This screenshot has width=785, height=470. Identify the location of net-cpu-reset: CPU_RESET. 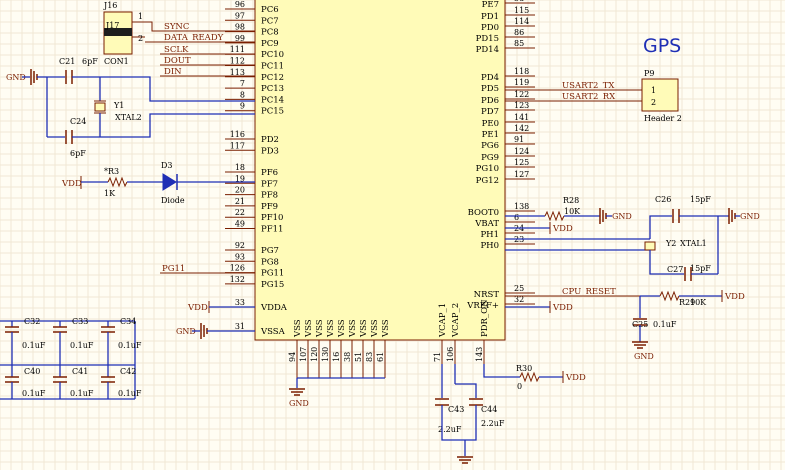
(589, 292).